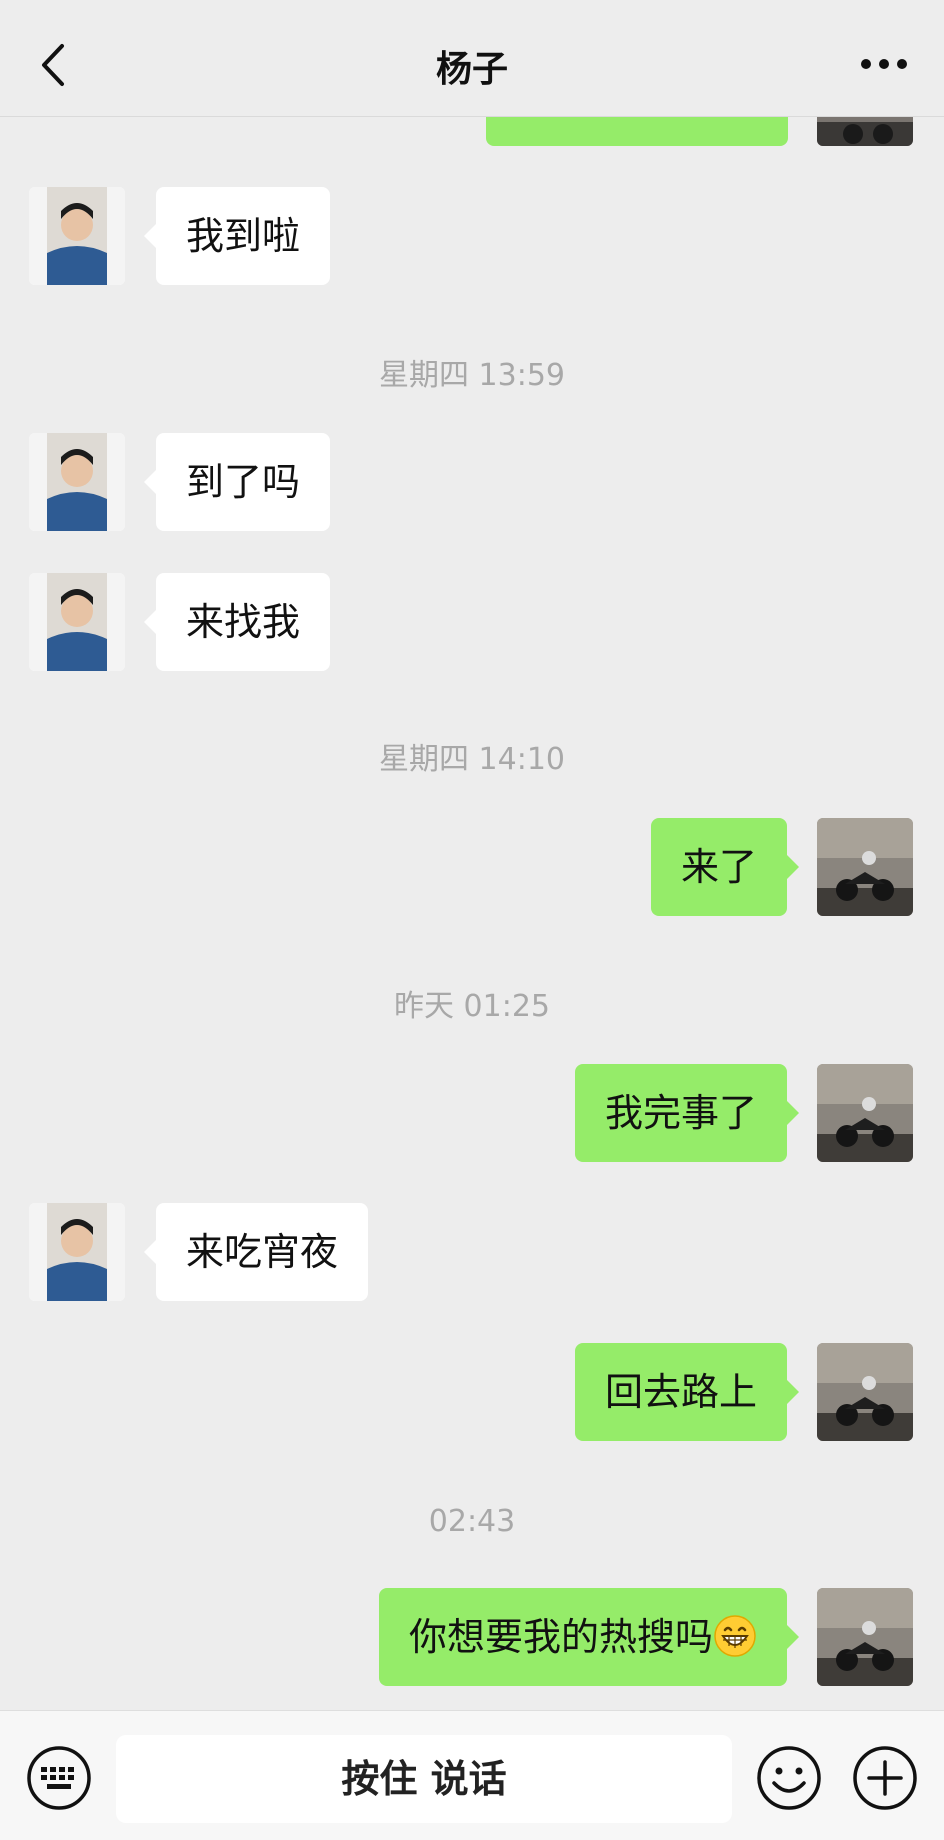  I want to click on chat-bubble: 来了, so click(725, 867).